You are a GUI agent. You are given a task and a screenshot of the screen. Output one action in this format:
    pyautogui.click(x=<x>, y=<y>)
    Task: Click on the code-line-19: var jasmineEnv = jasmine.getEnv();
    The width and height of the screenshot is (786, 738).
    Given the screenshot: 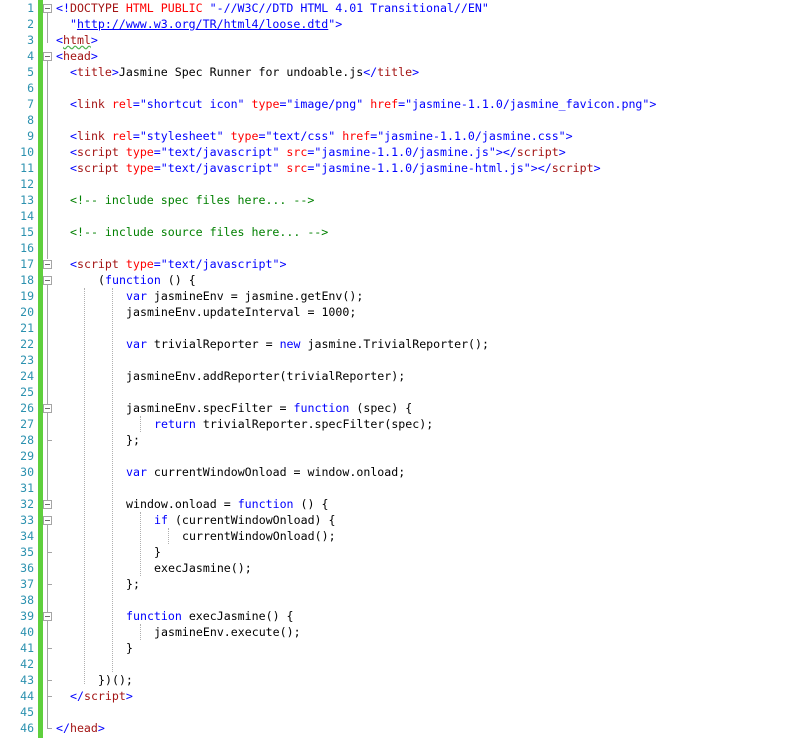 What is the action you would take?
    pyautogui.click(x=244, y=296)
    